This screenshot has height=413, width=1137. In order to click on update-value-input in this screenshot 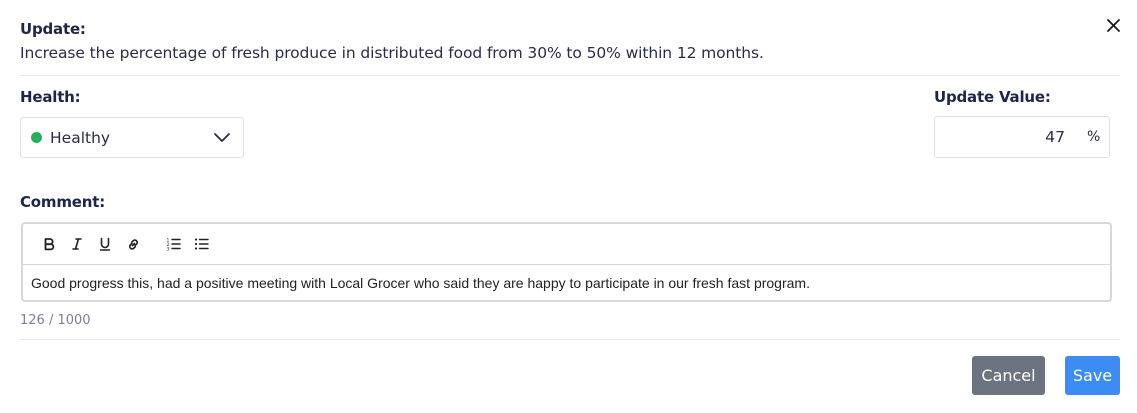, I will do `click(1000, 137)`.